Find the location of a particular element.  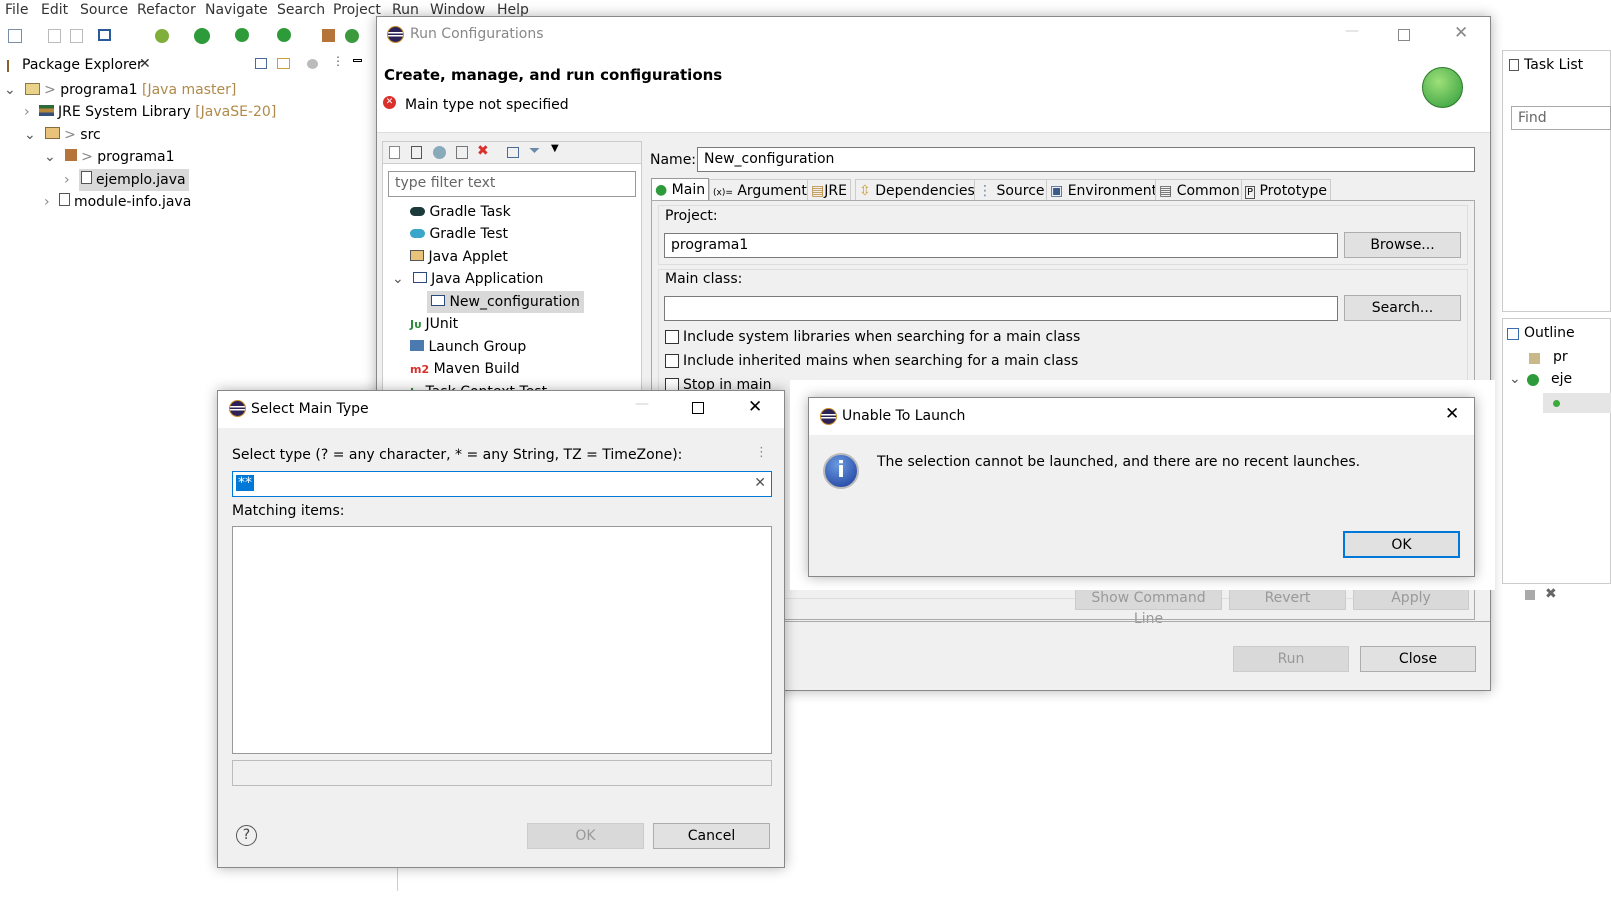

filter-icon is located at coordinates (312, 64).